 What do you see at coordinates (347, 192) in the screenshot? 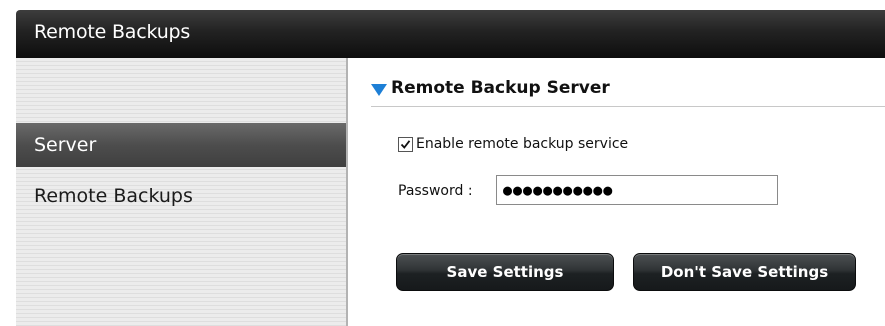
I see `sidebar-divider` at bounding box center [347, 192].